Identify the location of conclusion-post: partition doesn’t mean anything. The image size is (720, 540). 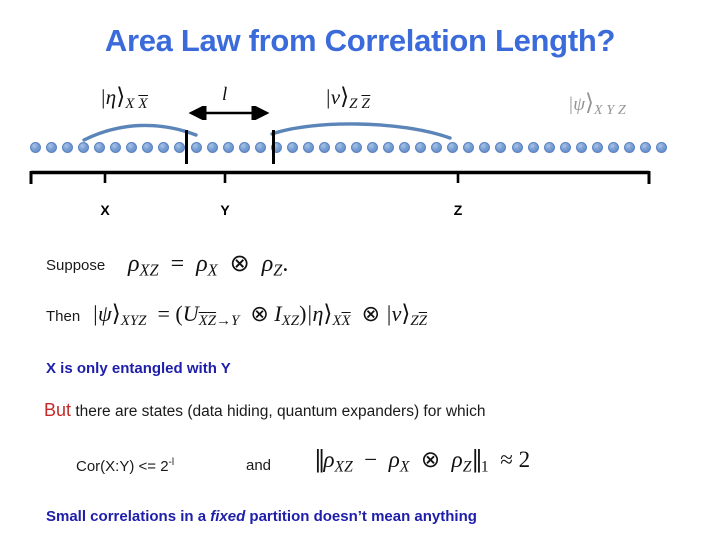
(361, 516).